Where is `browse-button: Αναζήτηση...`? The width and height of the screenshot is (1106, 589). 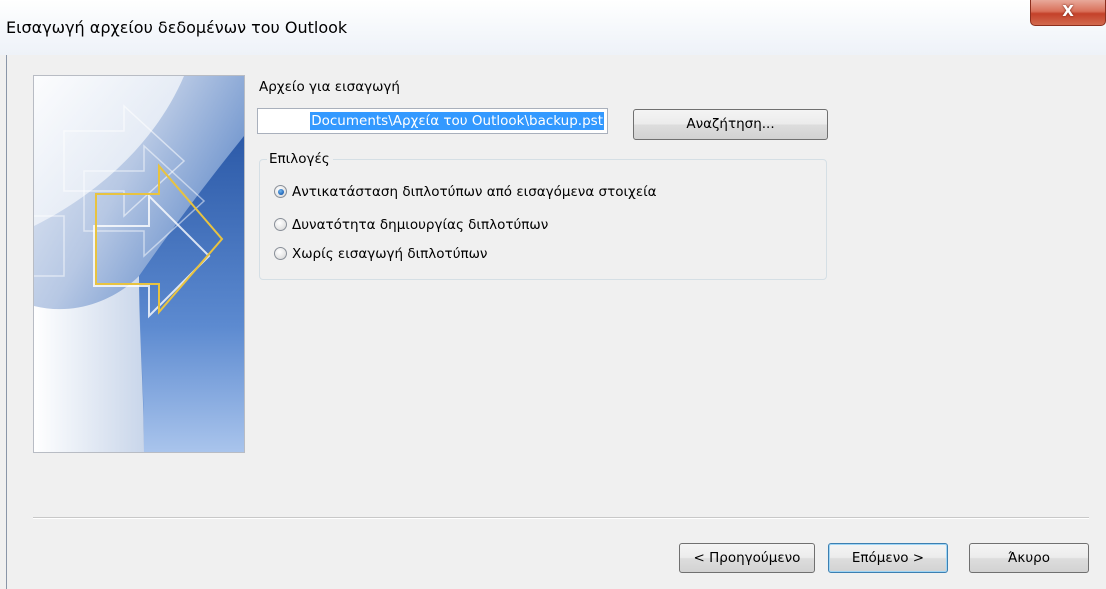
browse-button: Αναζήτηση... is located at coordinates (730, 124).